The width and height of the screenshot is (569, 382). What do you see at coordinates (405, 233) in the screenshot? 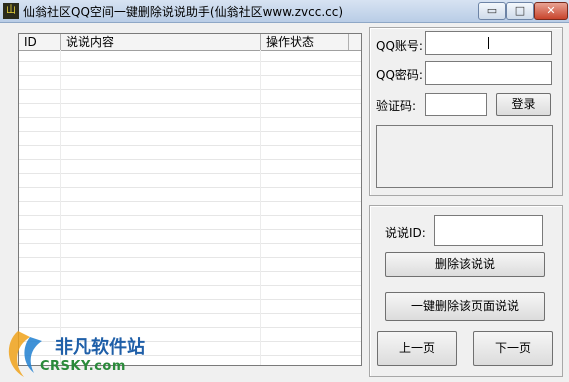
I see `shuoshuo-id-label: 说说ID:` at bounding box center [405, 233].